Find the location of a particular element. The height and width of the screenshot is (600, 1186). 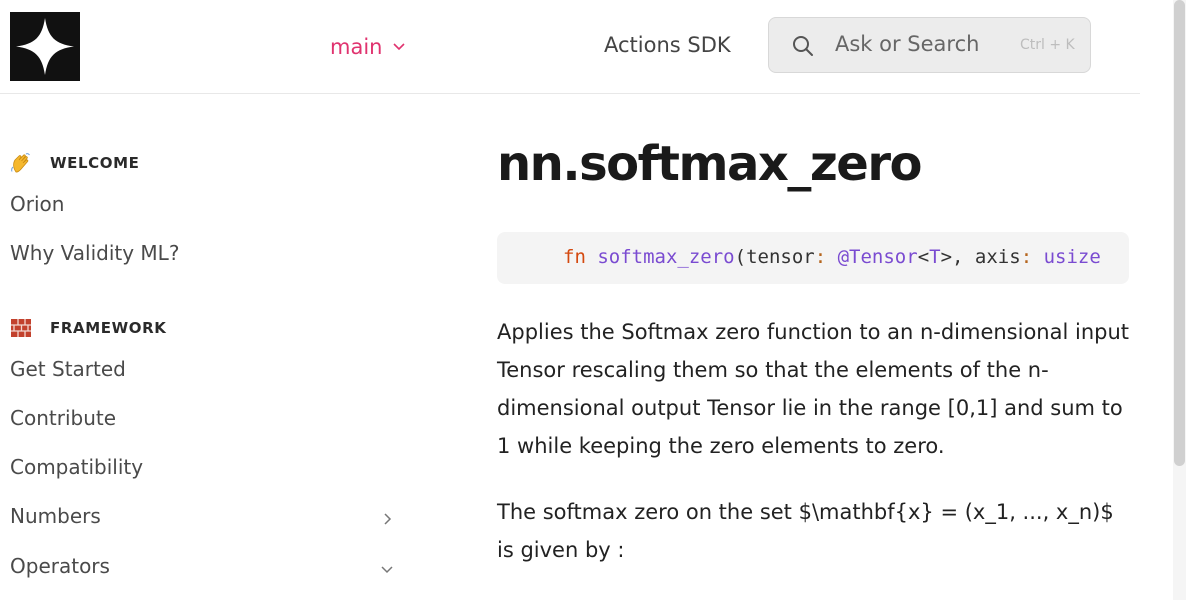

sidebar-item-label: Compatibility is located at coordinates (77, 467).